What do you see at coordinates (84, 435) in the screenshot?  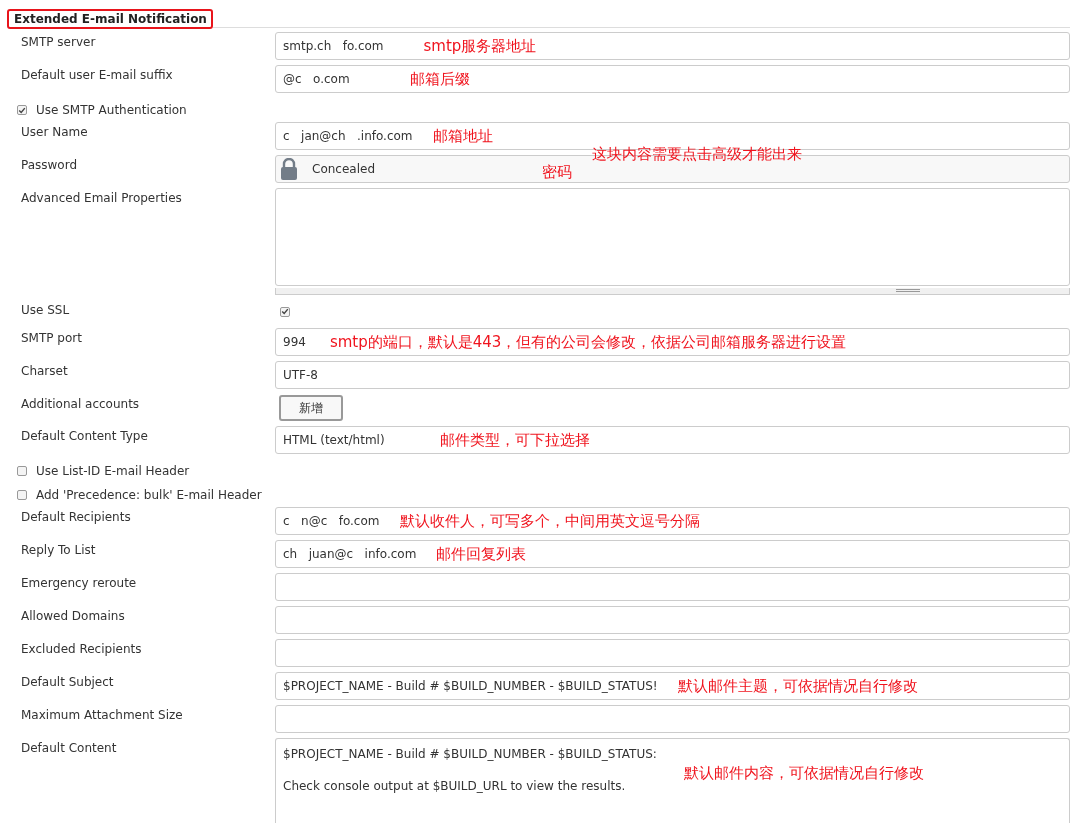 I see `field-label: Default Content Type` at bounding box center [84, 435].